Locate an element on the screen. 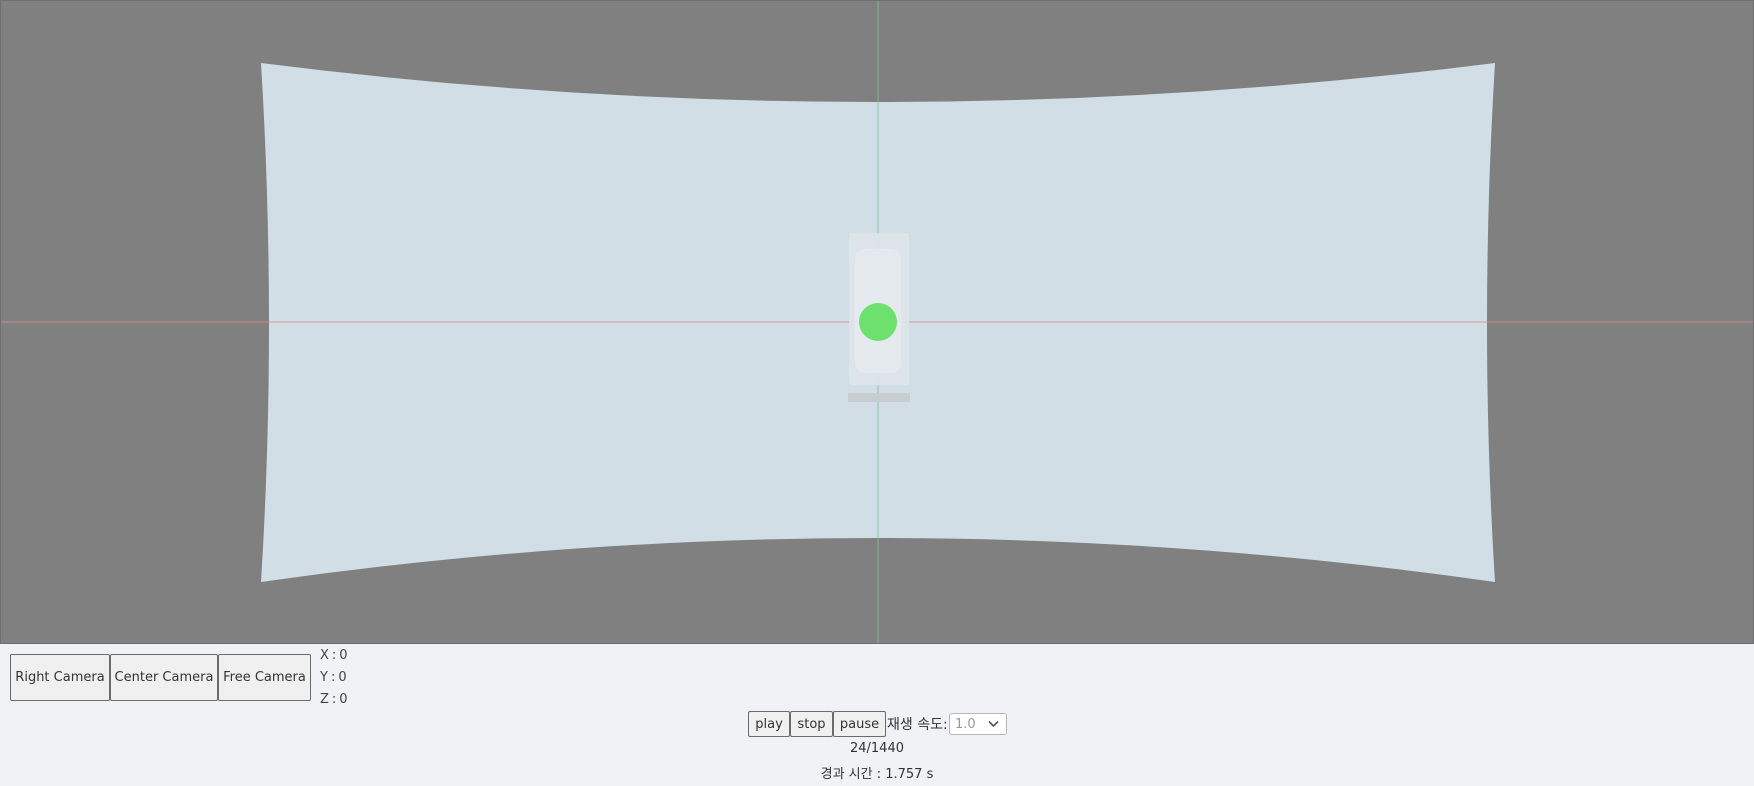 The width and height of the screenshot is (1754, 786). x-coordinate-readout: X:0 is located at coordinates (334, 655).